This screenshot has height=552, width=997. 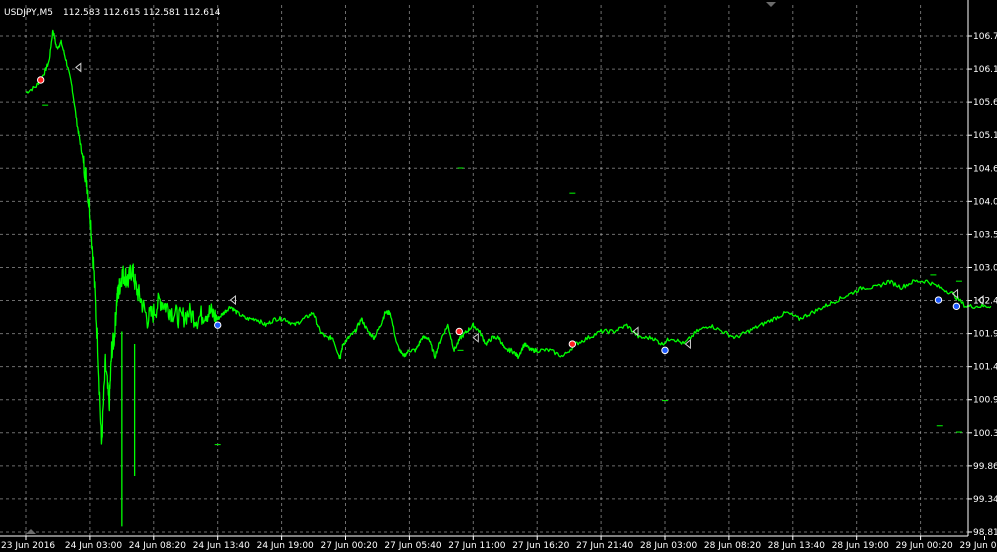 What do you see at coordinates (412, 546) in the screenshot?
I see `x-tick-label: 27 Jun 05:40` at bounding box center [412, 546].